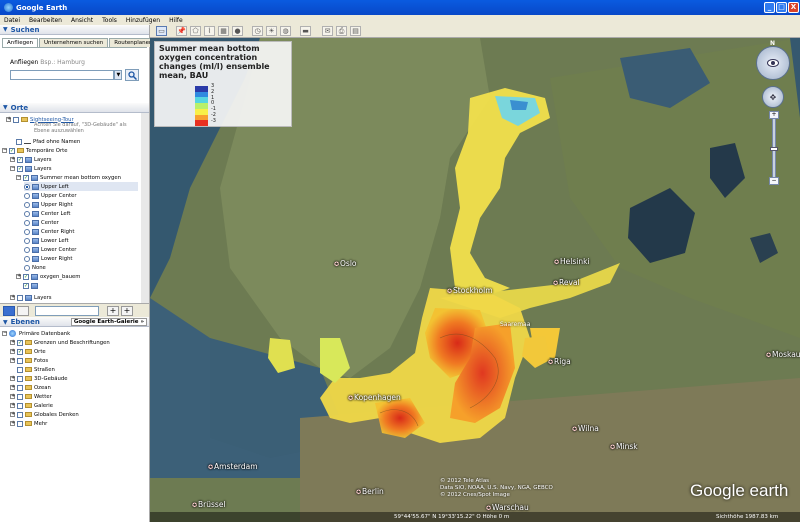 Image resolution: width=800 pixels, height=522 pixels. I want to click on tree-item: + Globales Denken, so click(44, 414).